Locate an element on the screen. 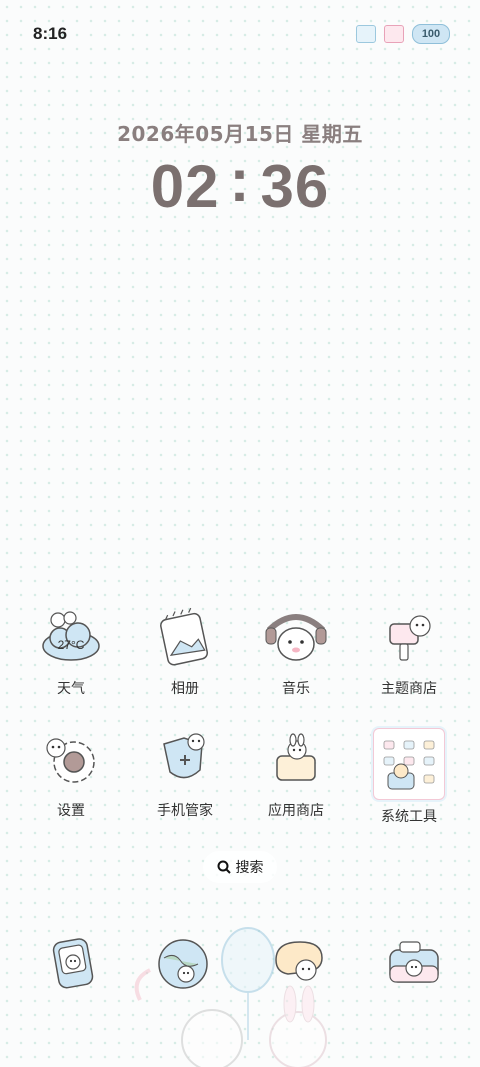 The image size is (480, 1067). app-label: 手机管家 is located at coordinates (185, 811).